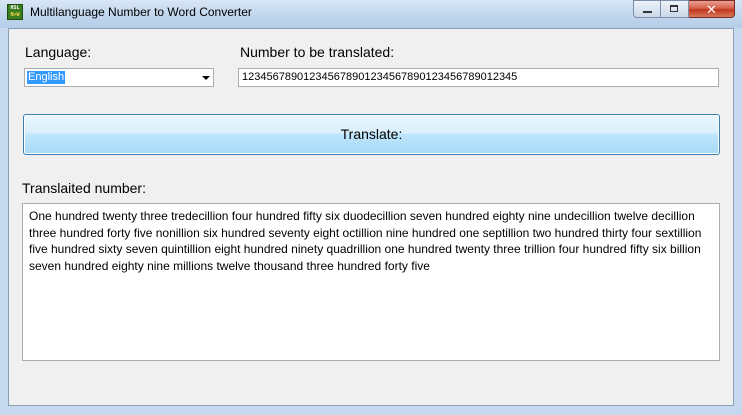  I want to click on close-icon: ✕, so click(711, 9).